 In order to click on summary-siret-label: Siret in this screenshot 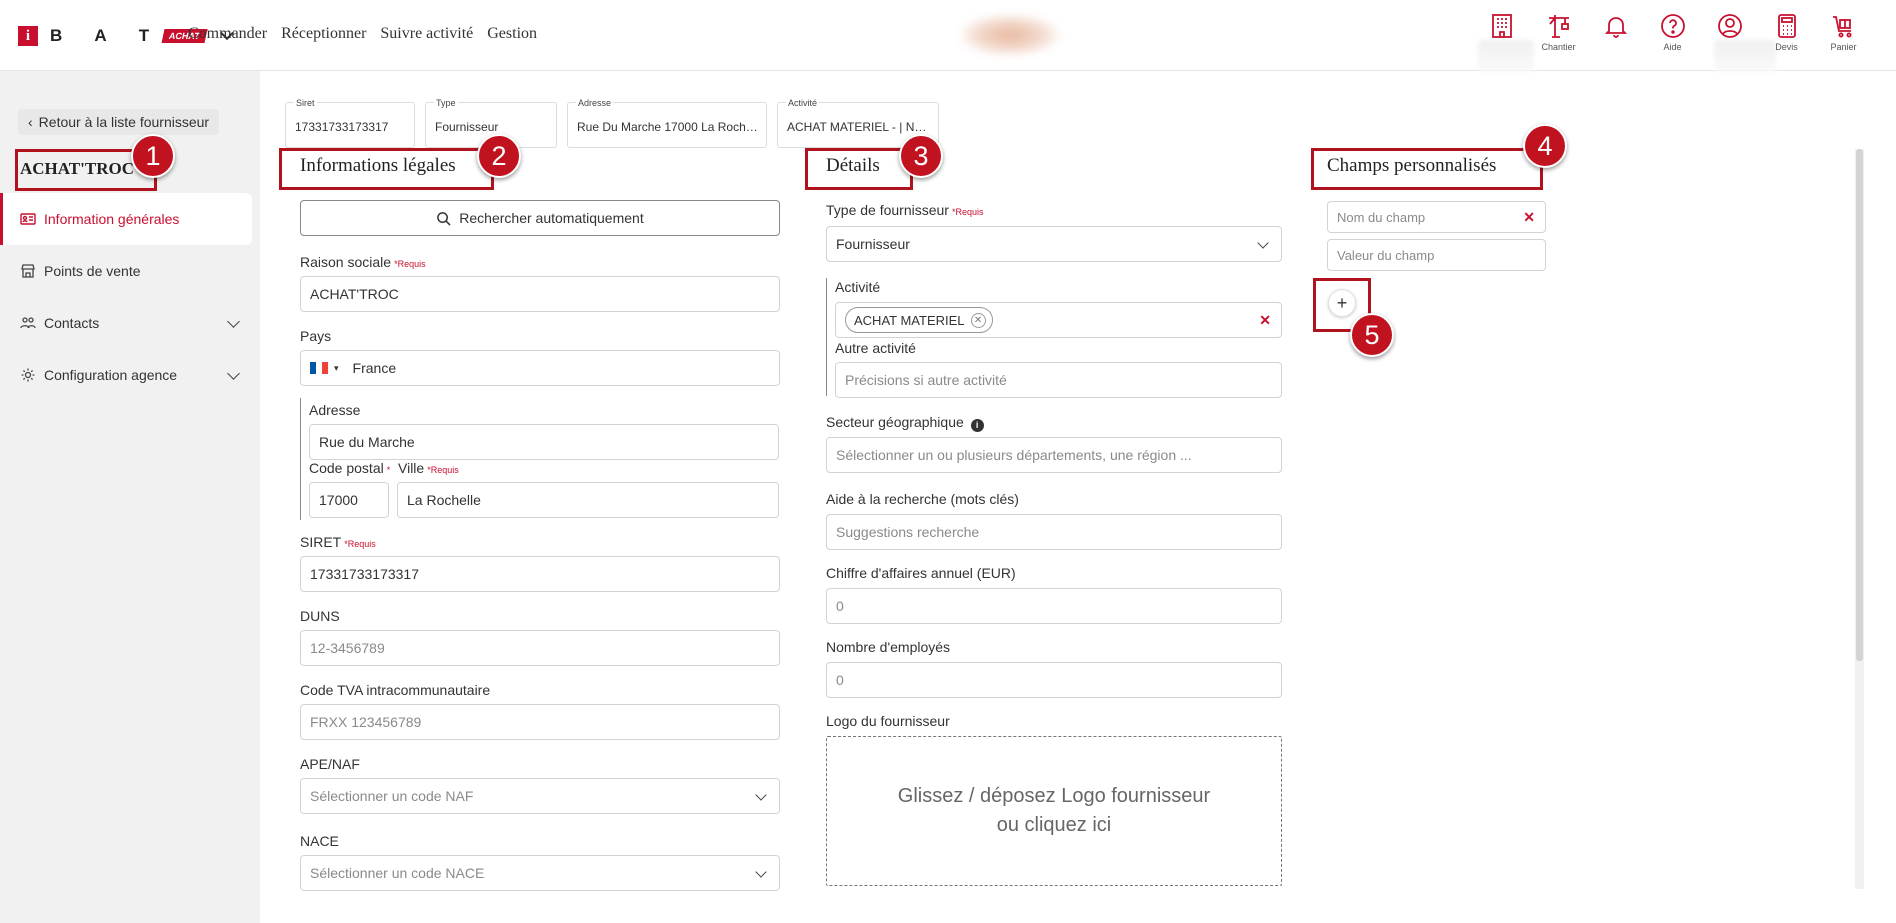, I will do `click(305, 103)`.